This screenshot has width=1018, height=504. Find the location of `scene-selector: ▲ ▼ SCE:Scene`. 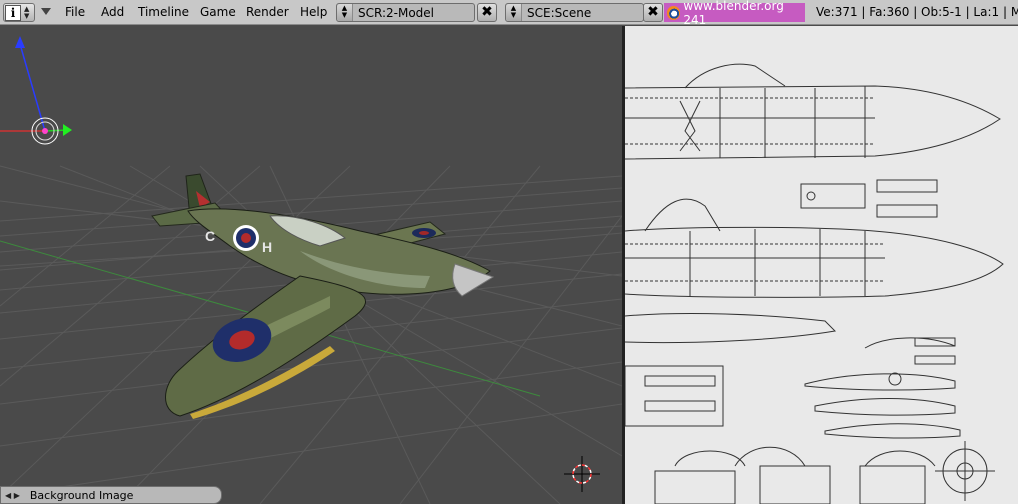

scene-selector: ▲ ▼ SCE:Scene is located at coordinates (574, 12).